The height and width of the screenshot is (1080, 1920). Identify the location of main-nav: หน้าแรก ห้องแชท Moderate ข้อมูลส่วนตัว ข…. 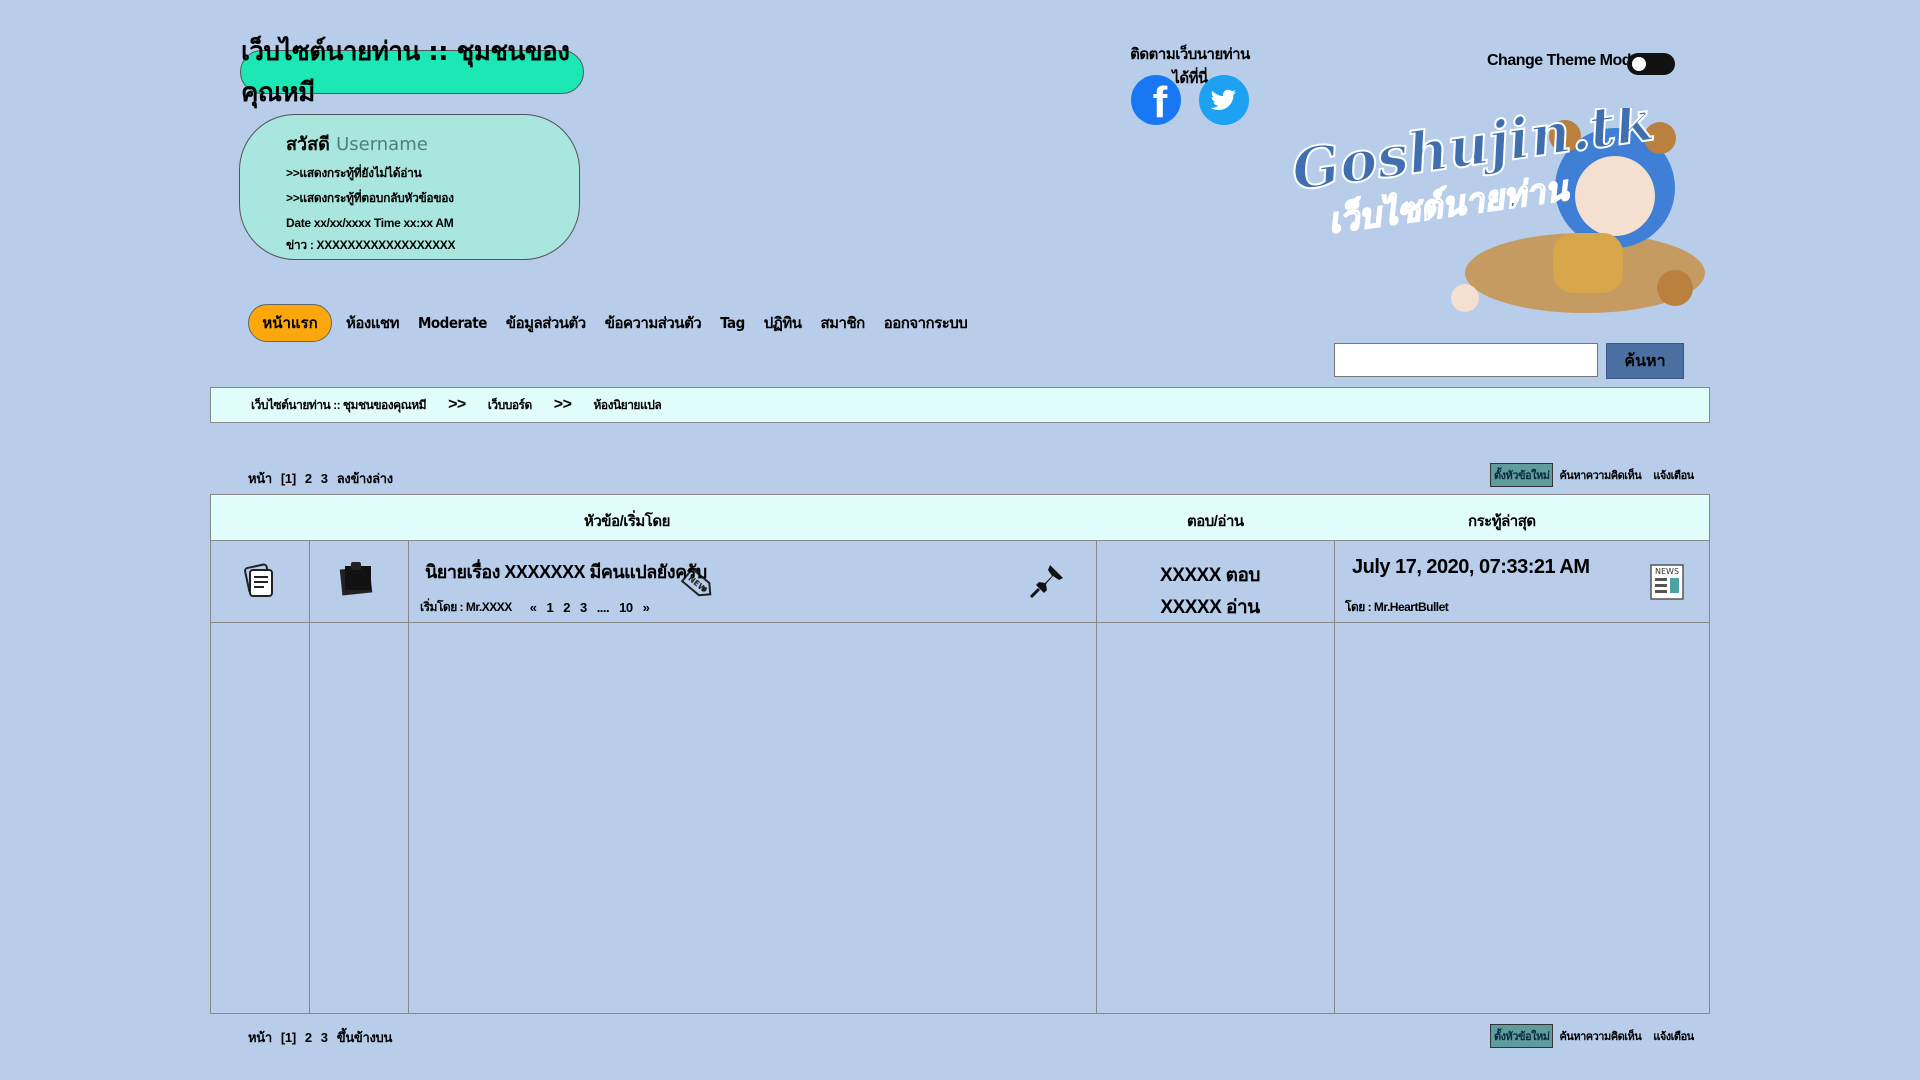
(617, 323).